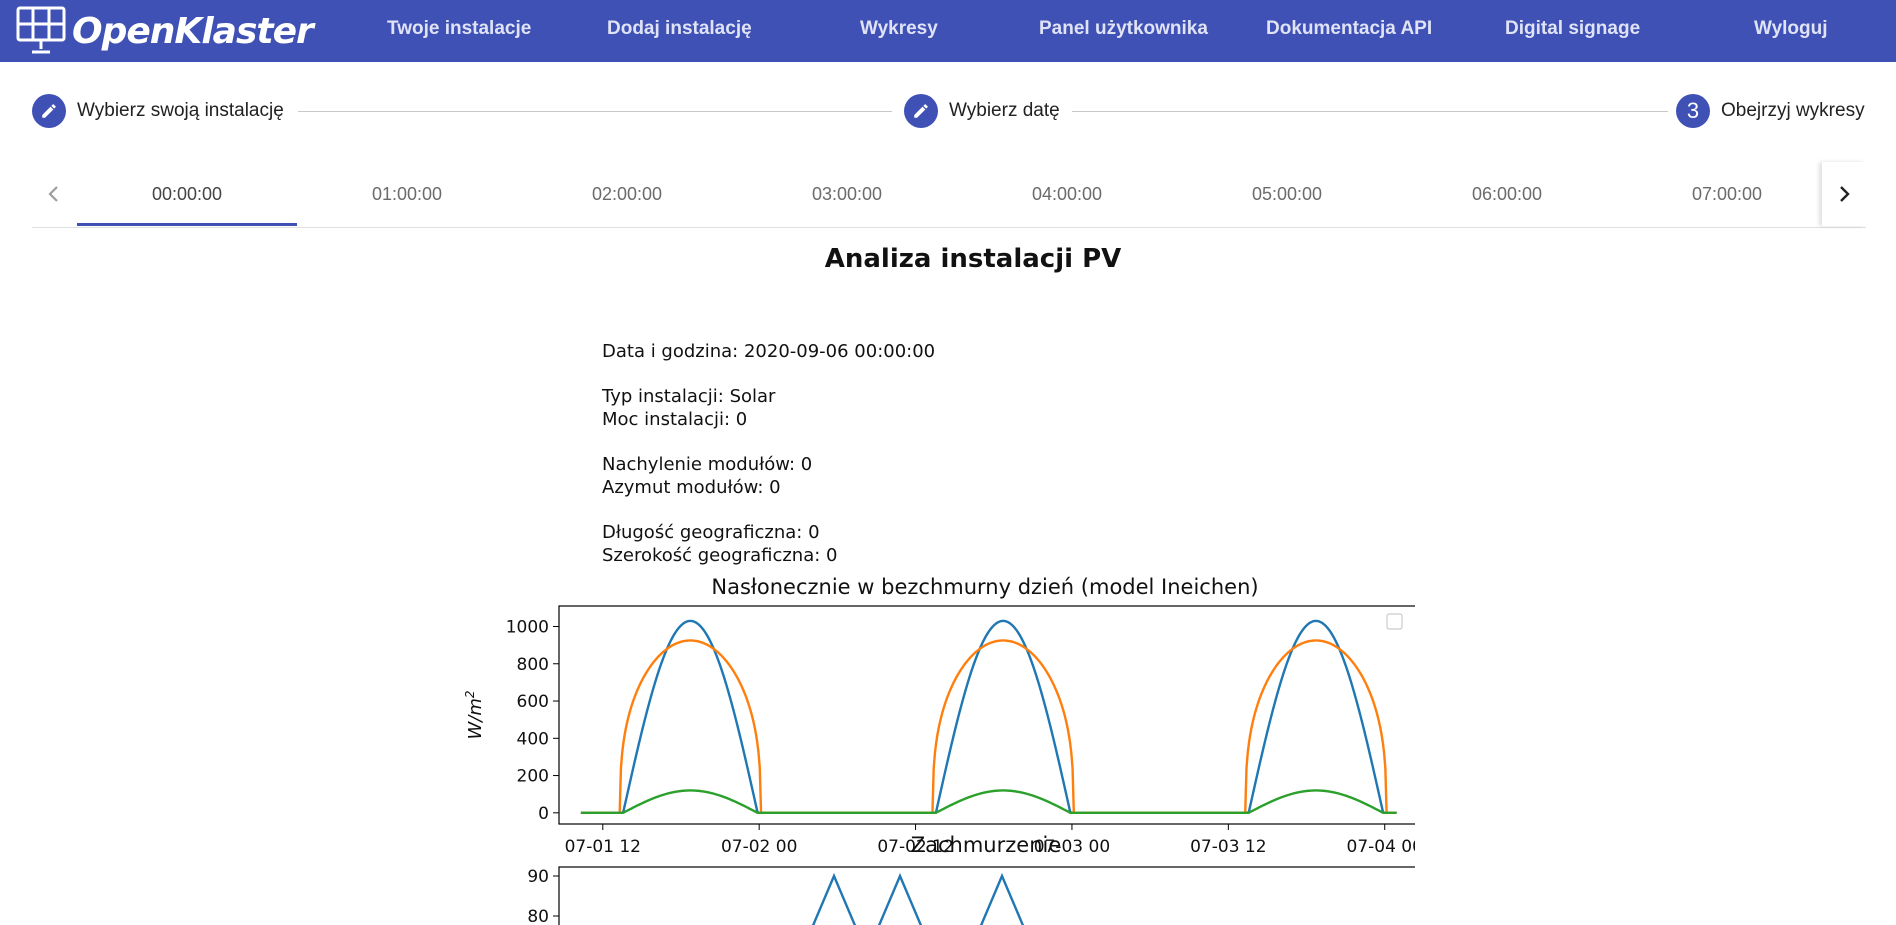 The image size is (1896, 925). What do you see at coordinates (1067, 194) in the screenshot?
I see `tab-hour: 04:00:00` at bounding box center [1067, 194].